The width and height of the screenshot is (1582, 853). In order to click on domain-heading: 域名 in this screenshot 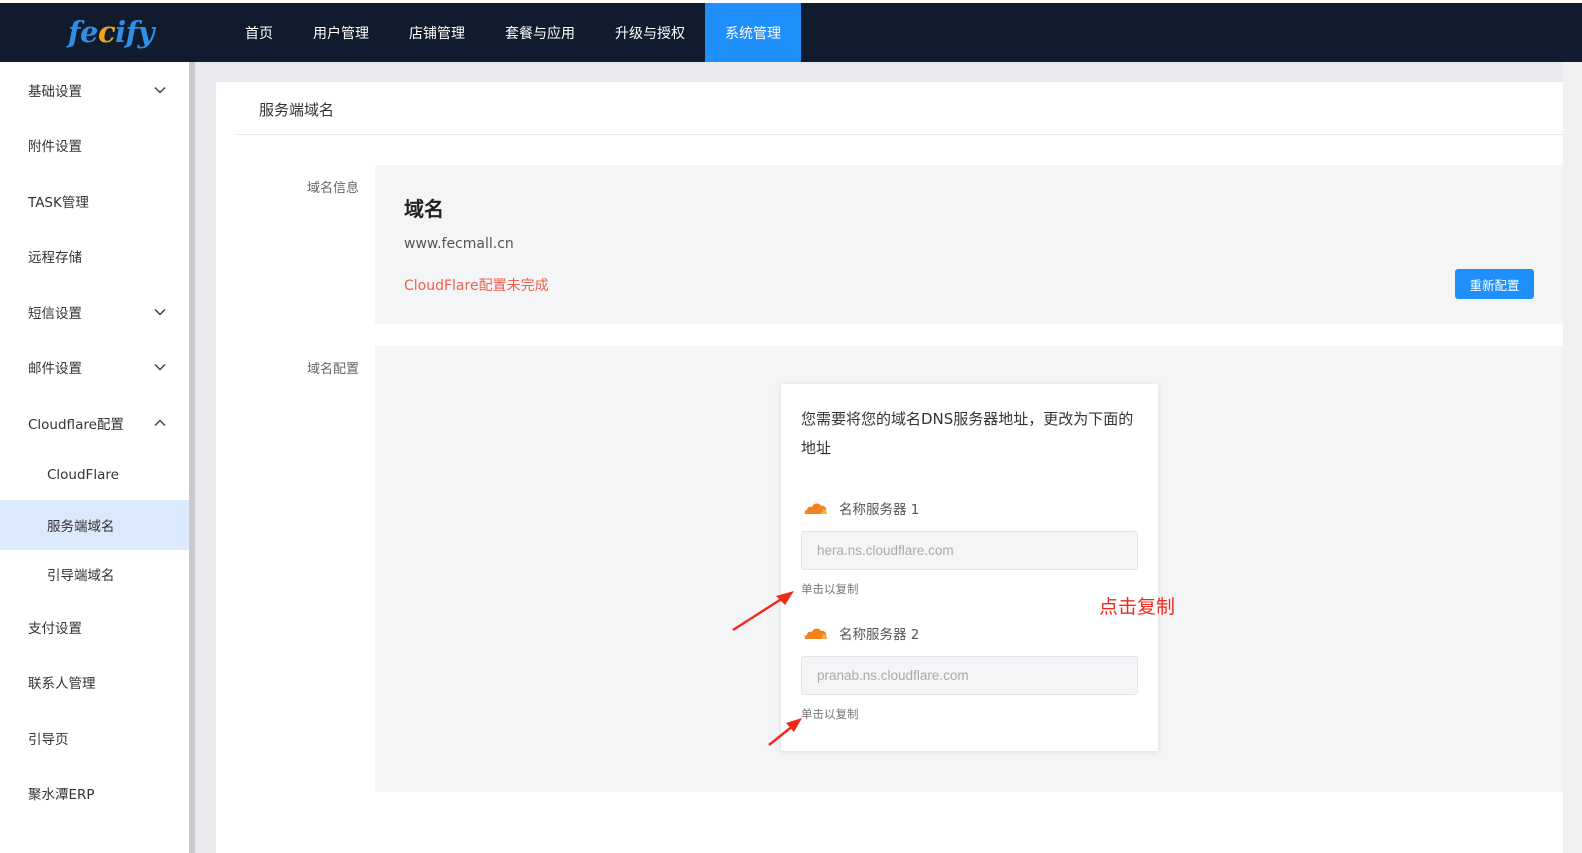, I will do `click(424, 209)`.